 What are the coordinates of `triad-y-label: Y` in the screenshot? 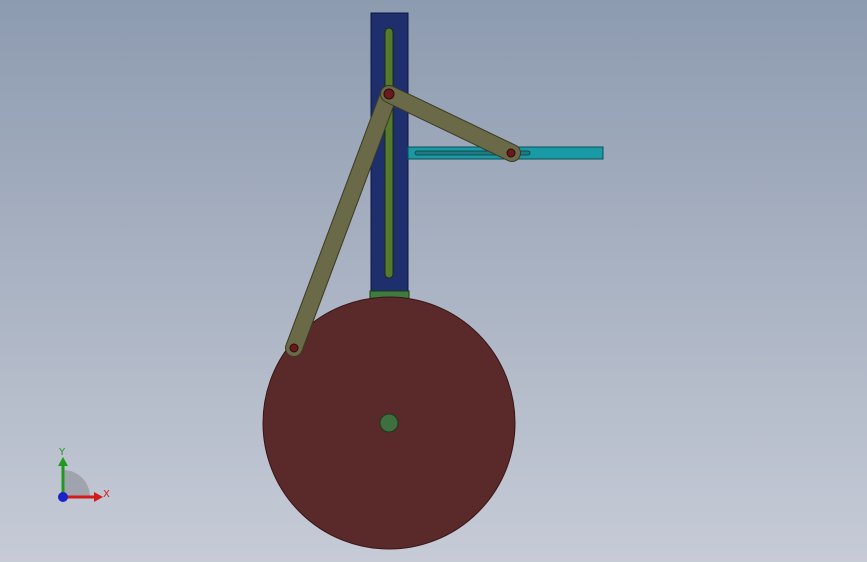 It's located at (62, 452).